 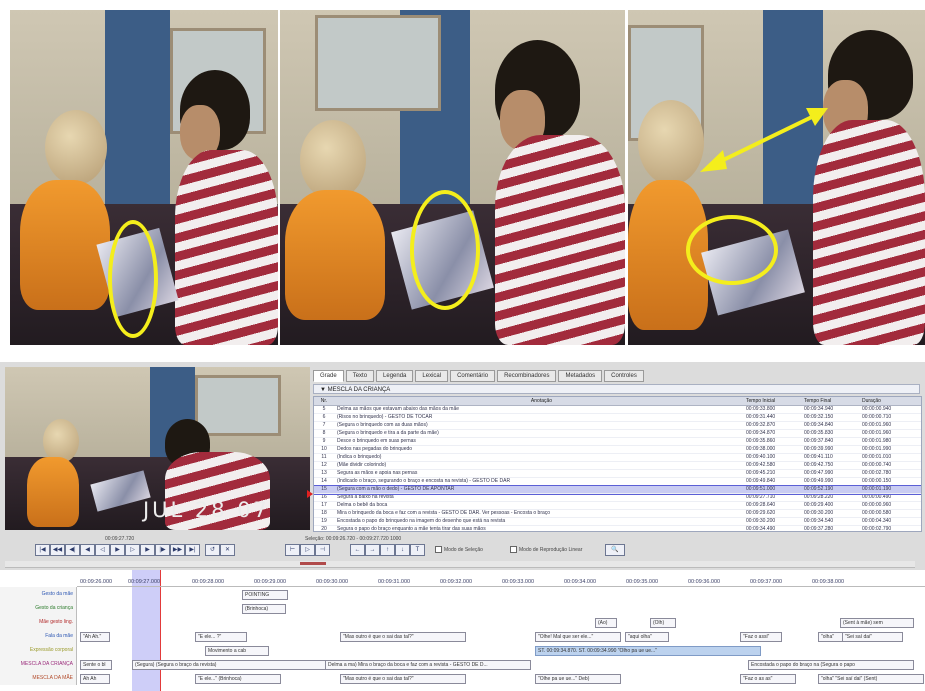 What do you see at coordinates (872, 637) in the screenshot?
I see `annotation: "Sei saí dai"` at bounding box center [872, 637].